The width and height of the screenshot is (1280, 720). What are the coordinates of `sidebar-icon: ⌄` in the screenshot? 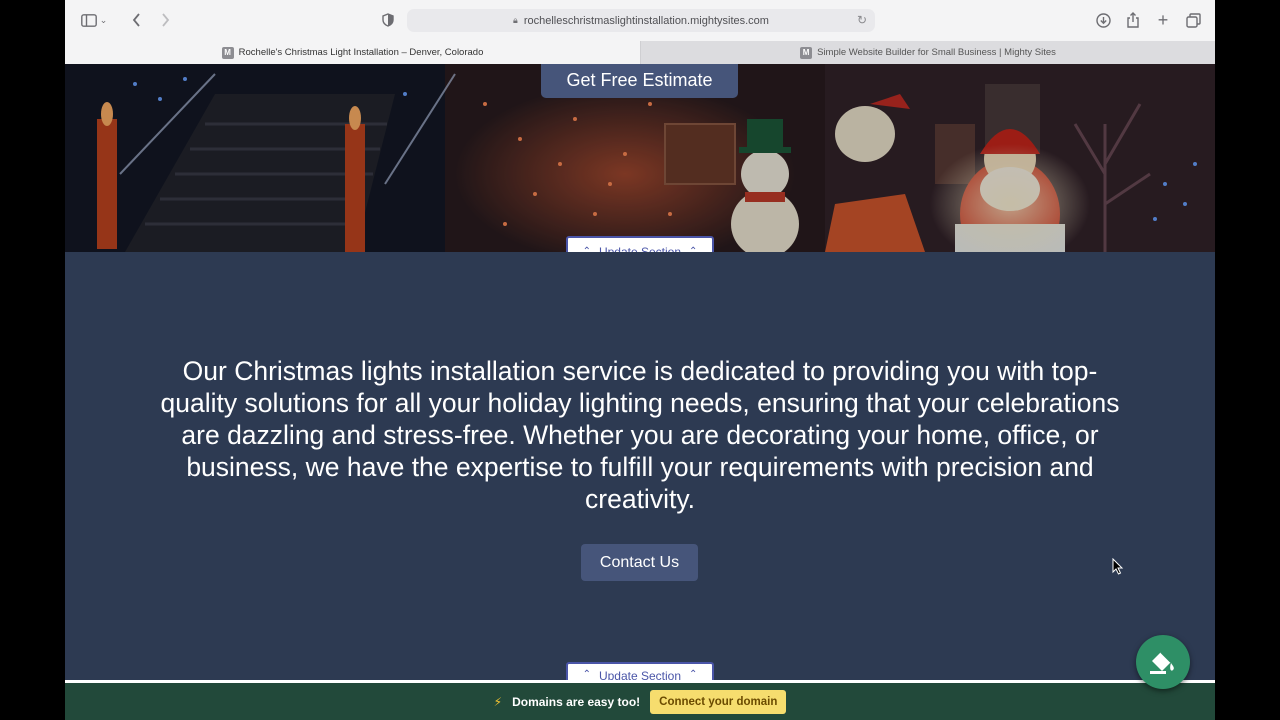 It's located at (94, 20).